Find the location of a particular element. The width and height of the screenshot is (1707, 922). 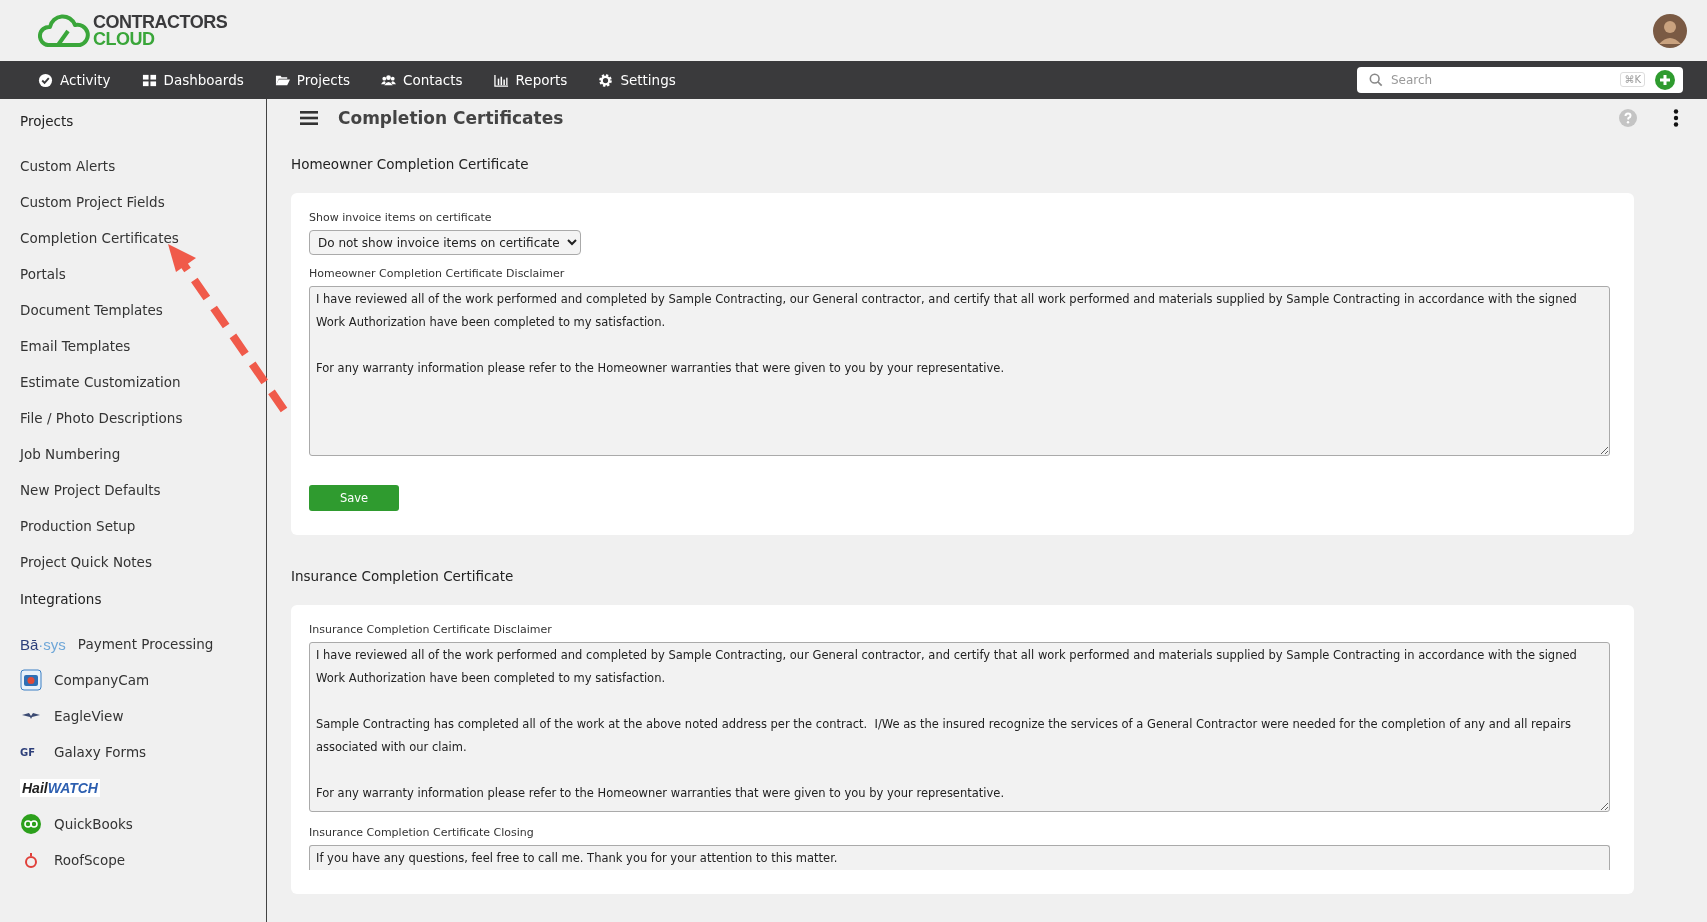

shortcut-hint: ⌘K is located at coordinates (1632, 79).